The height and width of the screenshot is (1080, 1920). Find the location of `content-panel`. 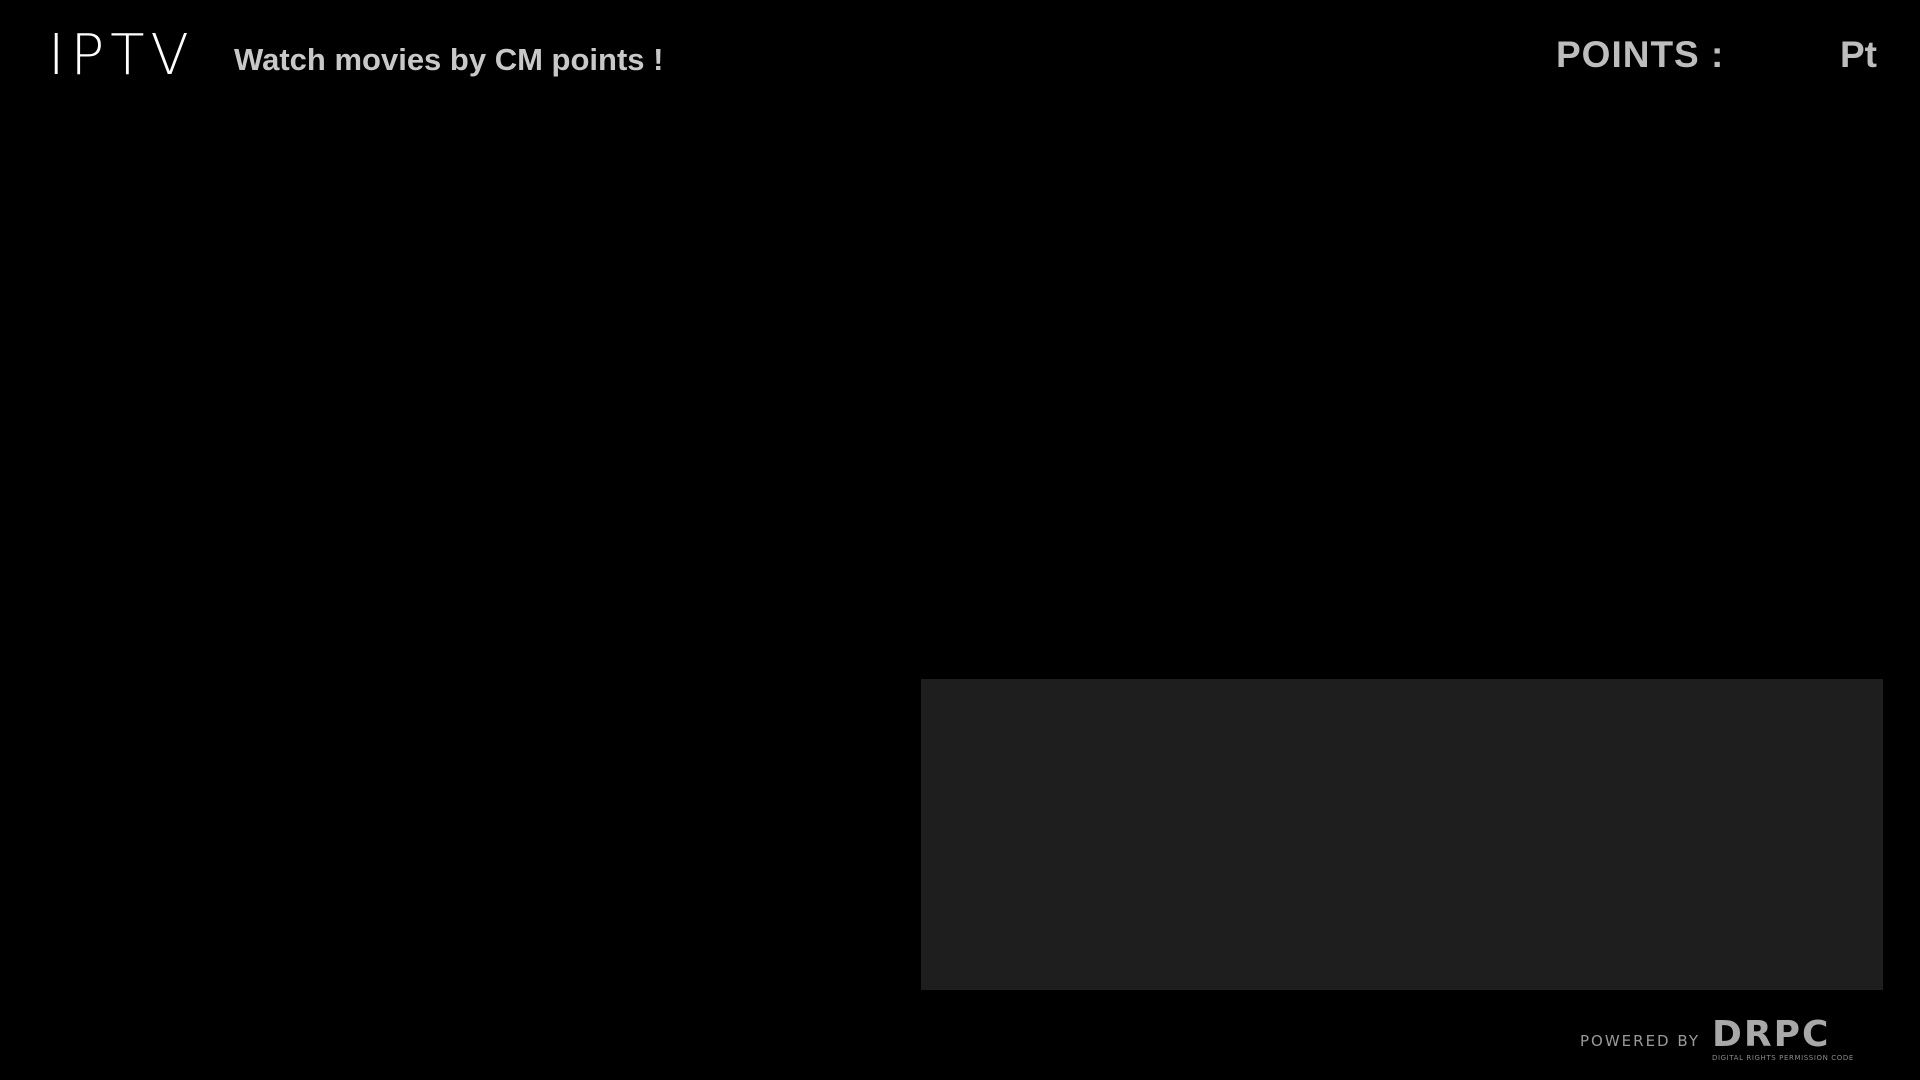

content-panel is located at coordinates (1402, 834).